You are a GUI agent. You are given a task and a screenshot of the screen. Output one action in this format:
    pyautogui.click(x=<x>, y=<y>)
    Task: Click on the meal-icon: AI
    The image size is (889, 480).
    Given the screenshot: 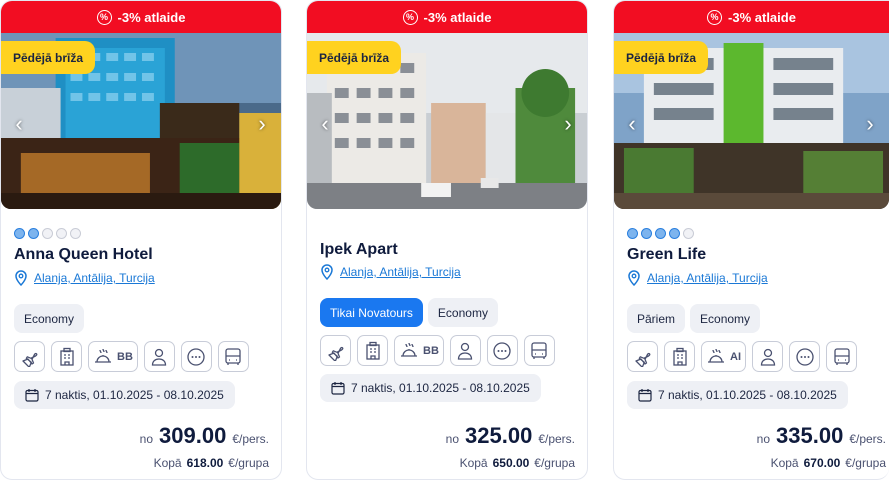 What is the action you would take?
    pyautogui.click(x=723, y=356)
    